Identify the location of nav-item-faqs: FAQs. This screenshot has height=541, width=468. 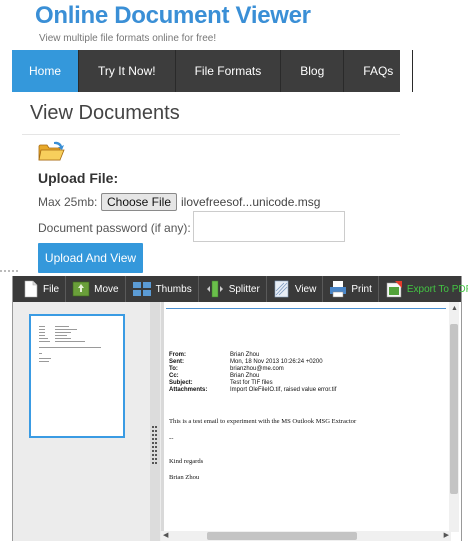
(379, 71).